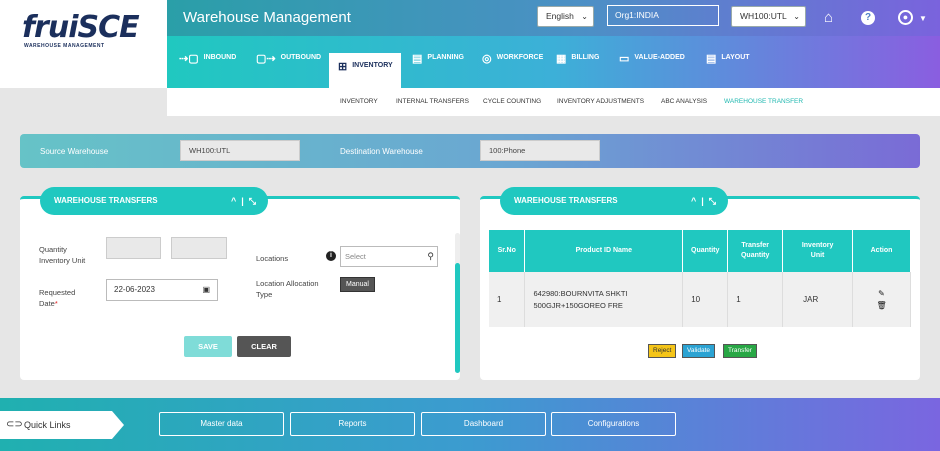 The width and height of the screenshot is (940, 451). I want to click on quick-link-master-data: Master data, so click(221, 424).